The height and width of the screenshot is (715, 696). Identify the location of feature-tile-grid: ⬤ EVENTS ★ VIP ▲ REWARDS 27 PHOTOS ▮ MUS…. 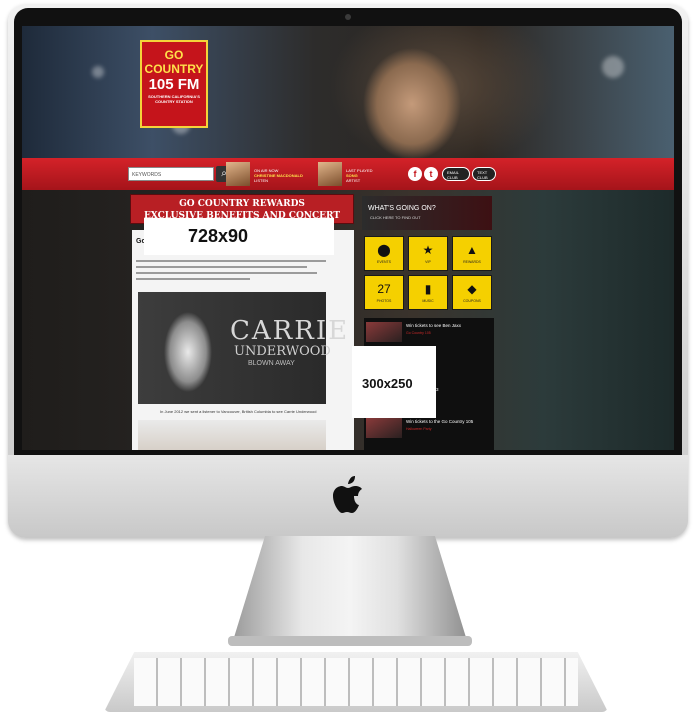
(429, 274).